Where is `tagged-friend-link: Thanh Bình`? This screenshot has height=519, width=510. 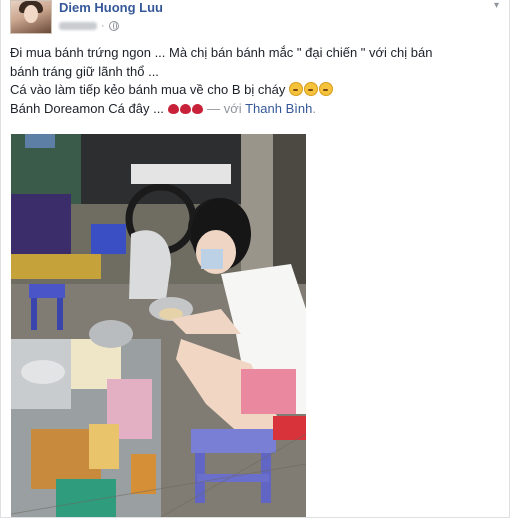 tagged-friend-link: Thanh Bình is located at coordinates (278, 108).